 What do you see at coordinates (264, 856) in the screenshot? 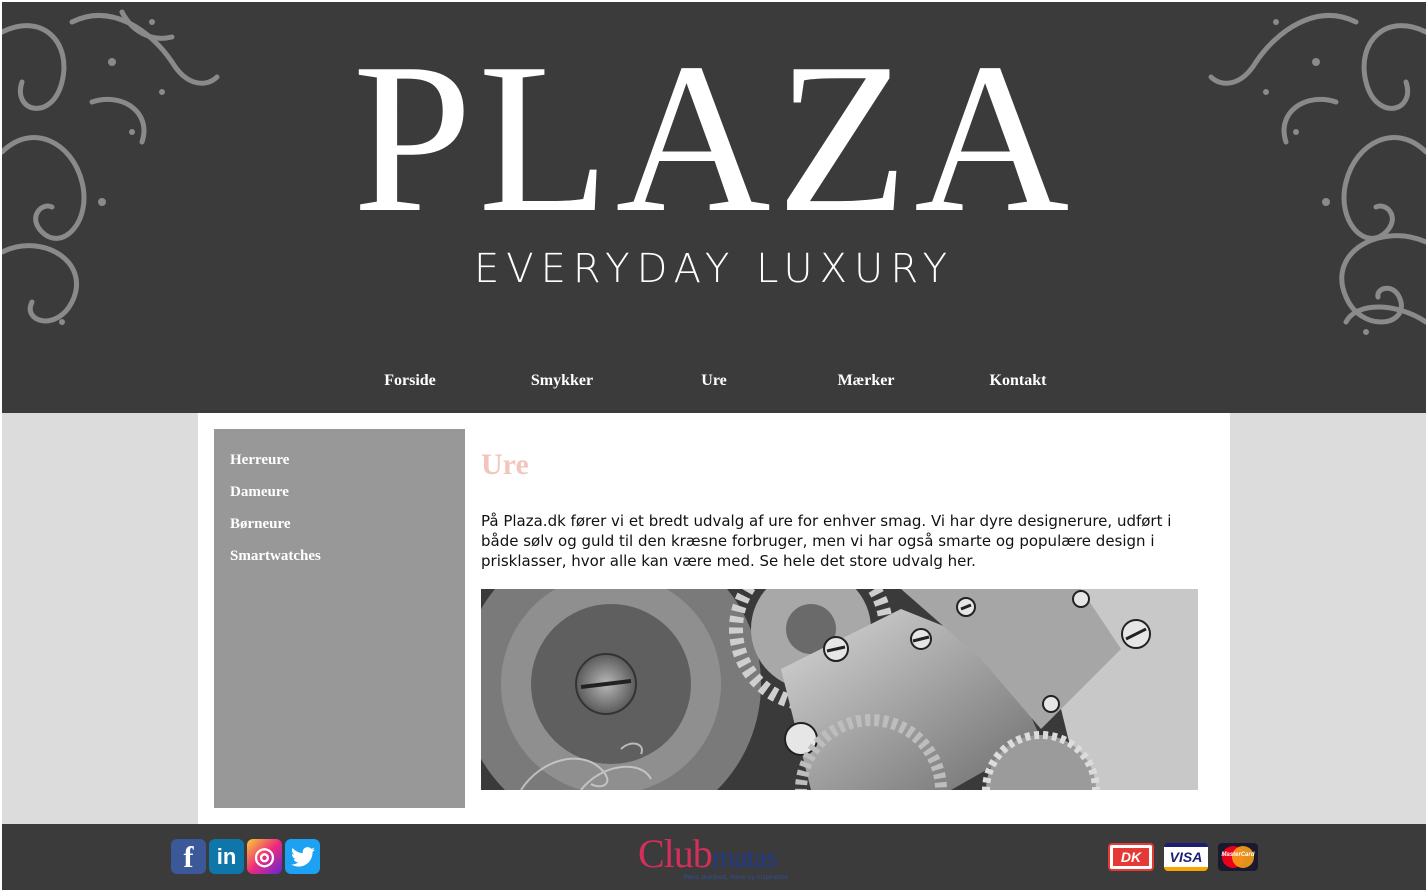
I see `instagram-icon: ◎` at bounding box center [264, 856].